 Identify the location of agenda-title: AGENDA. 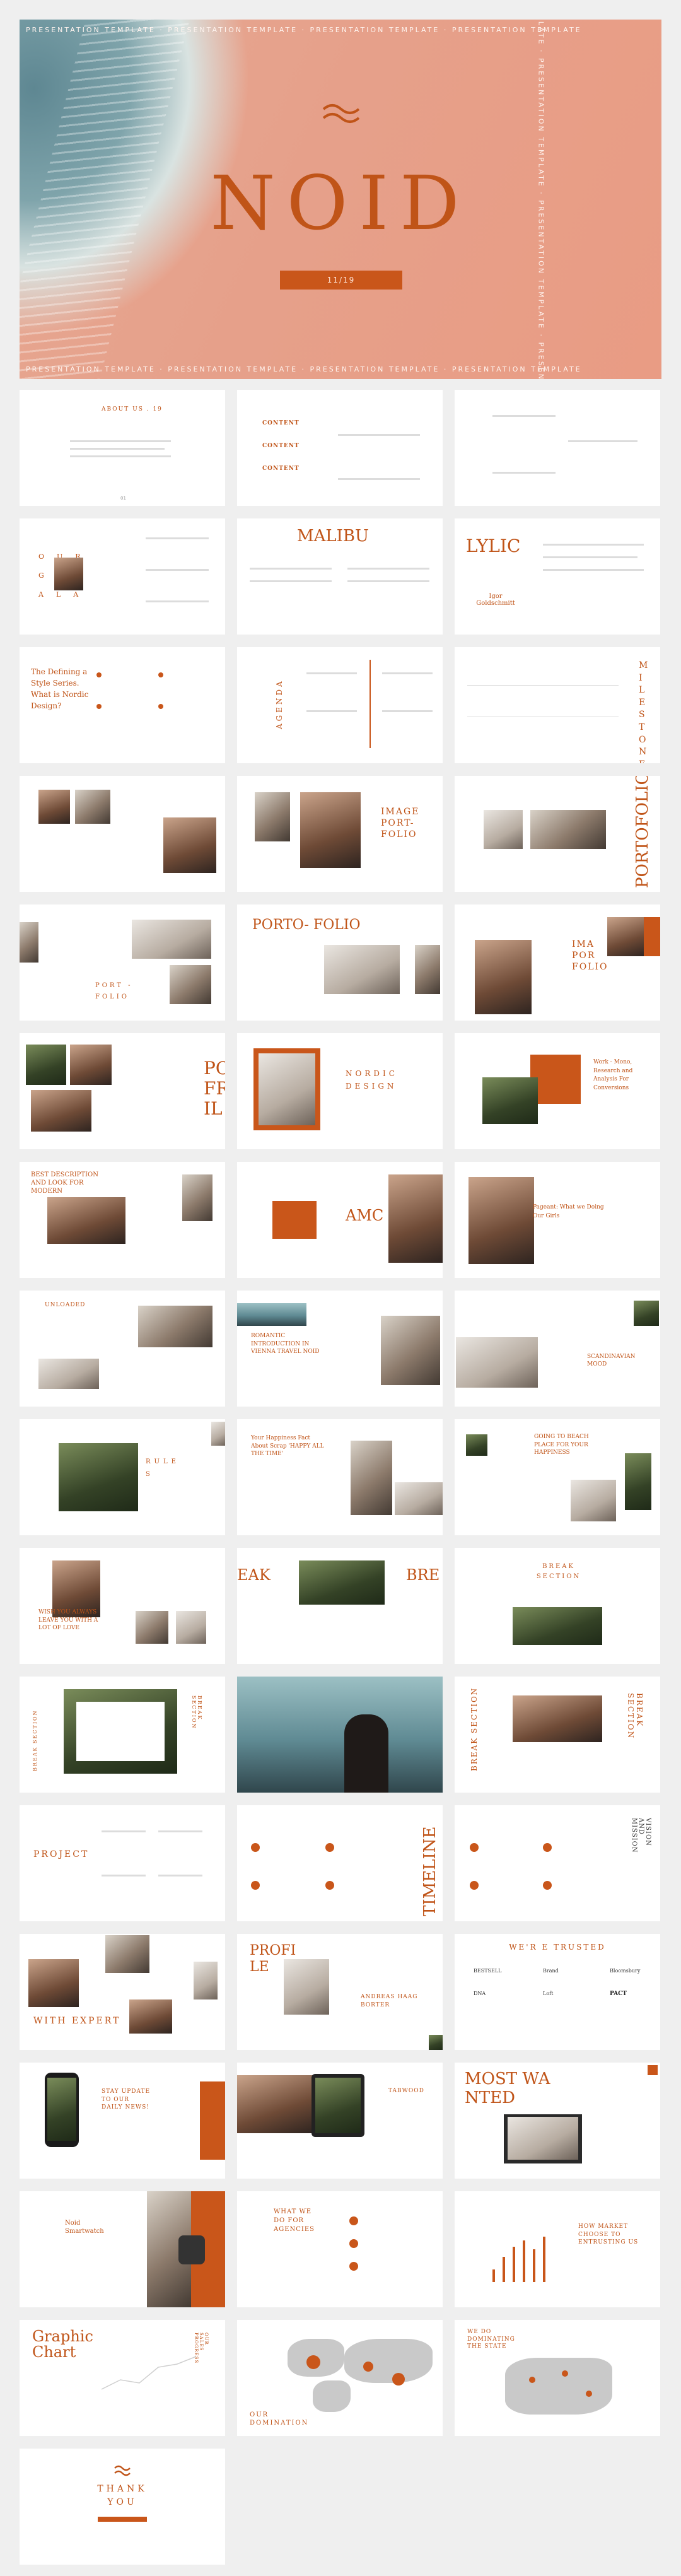
(279, 704).